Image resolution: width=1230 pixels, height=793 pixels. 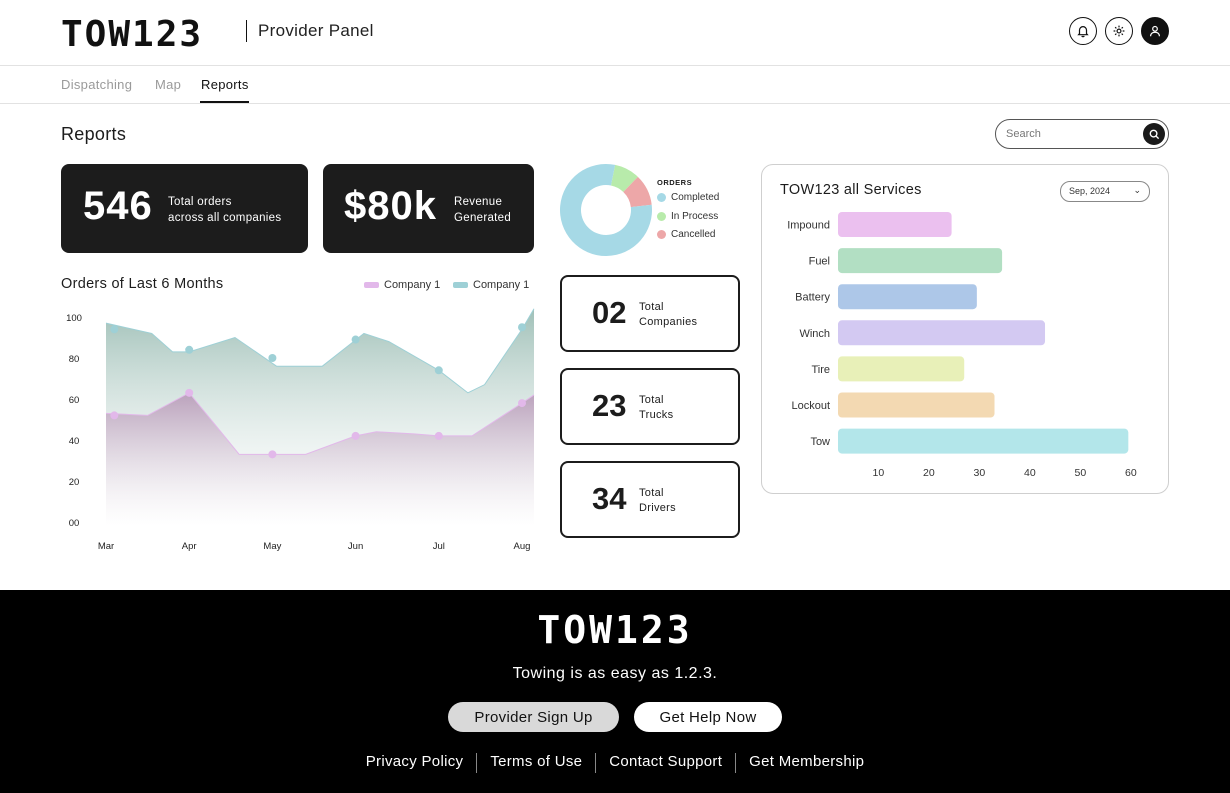 What do you see at coordinates (225, 218) in the screenshot?
I see `total-orders-label-line2: across all companies` at bounding box center [225, 218].